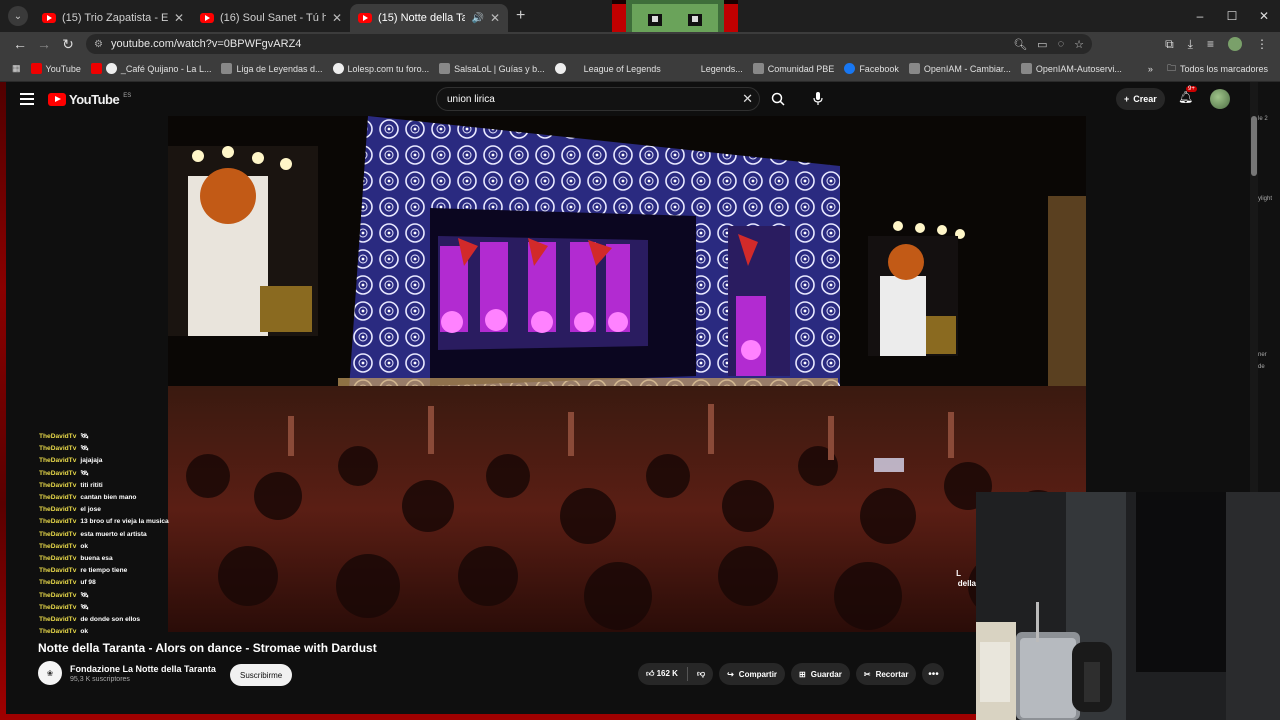  Describe the element at coordinates (1222, 44) in the screenshot. I see `toolbar-actions: ⧉ ⤓ ≡ ⋮` at that location.